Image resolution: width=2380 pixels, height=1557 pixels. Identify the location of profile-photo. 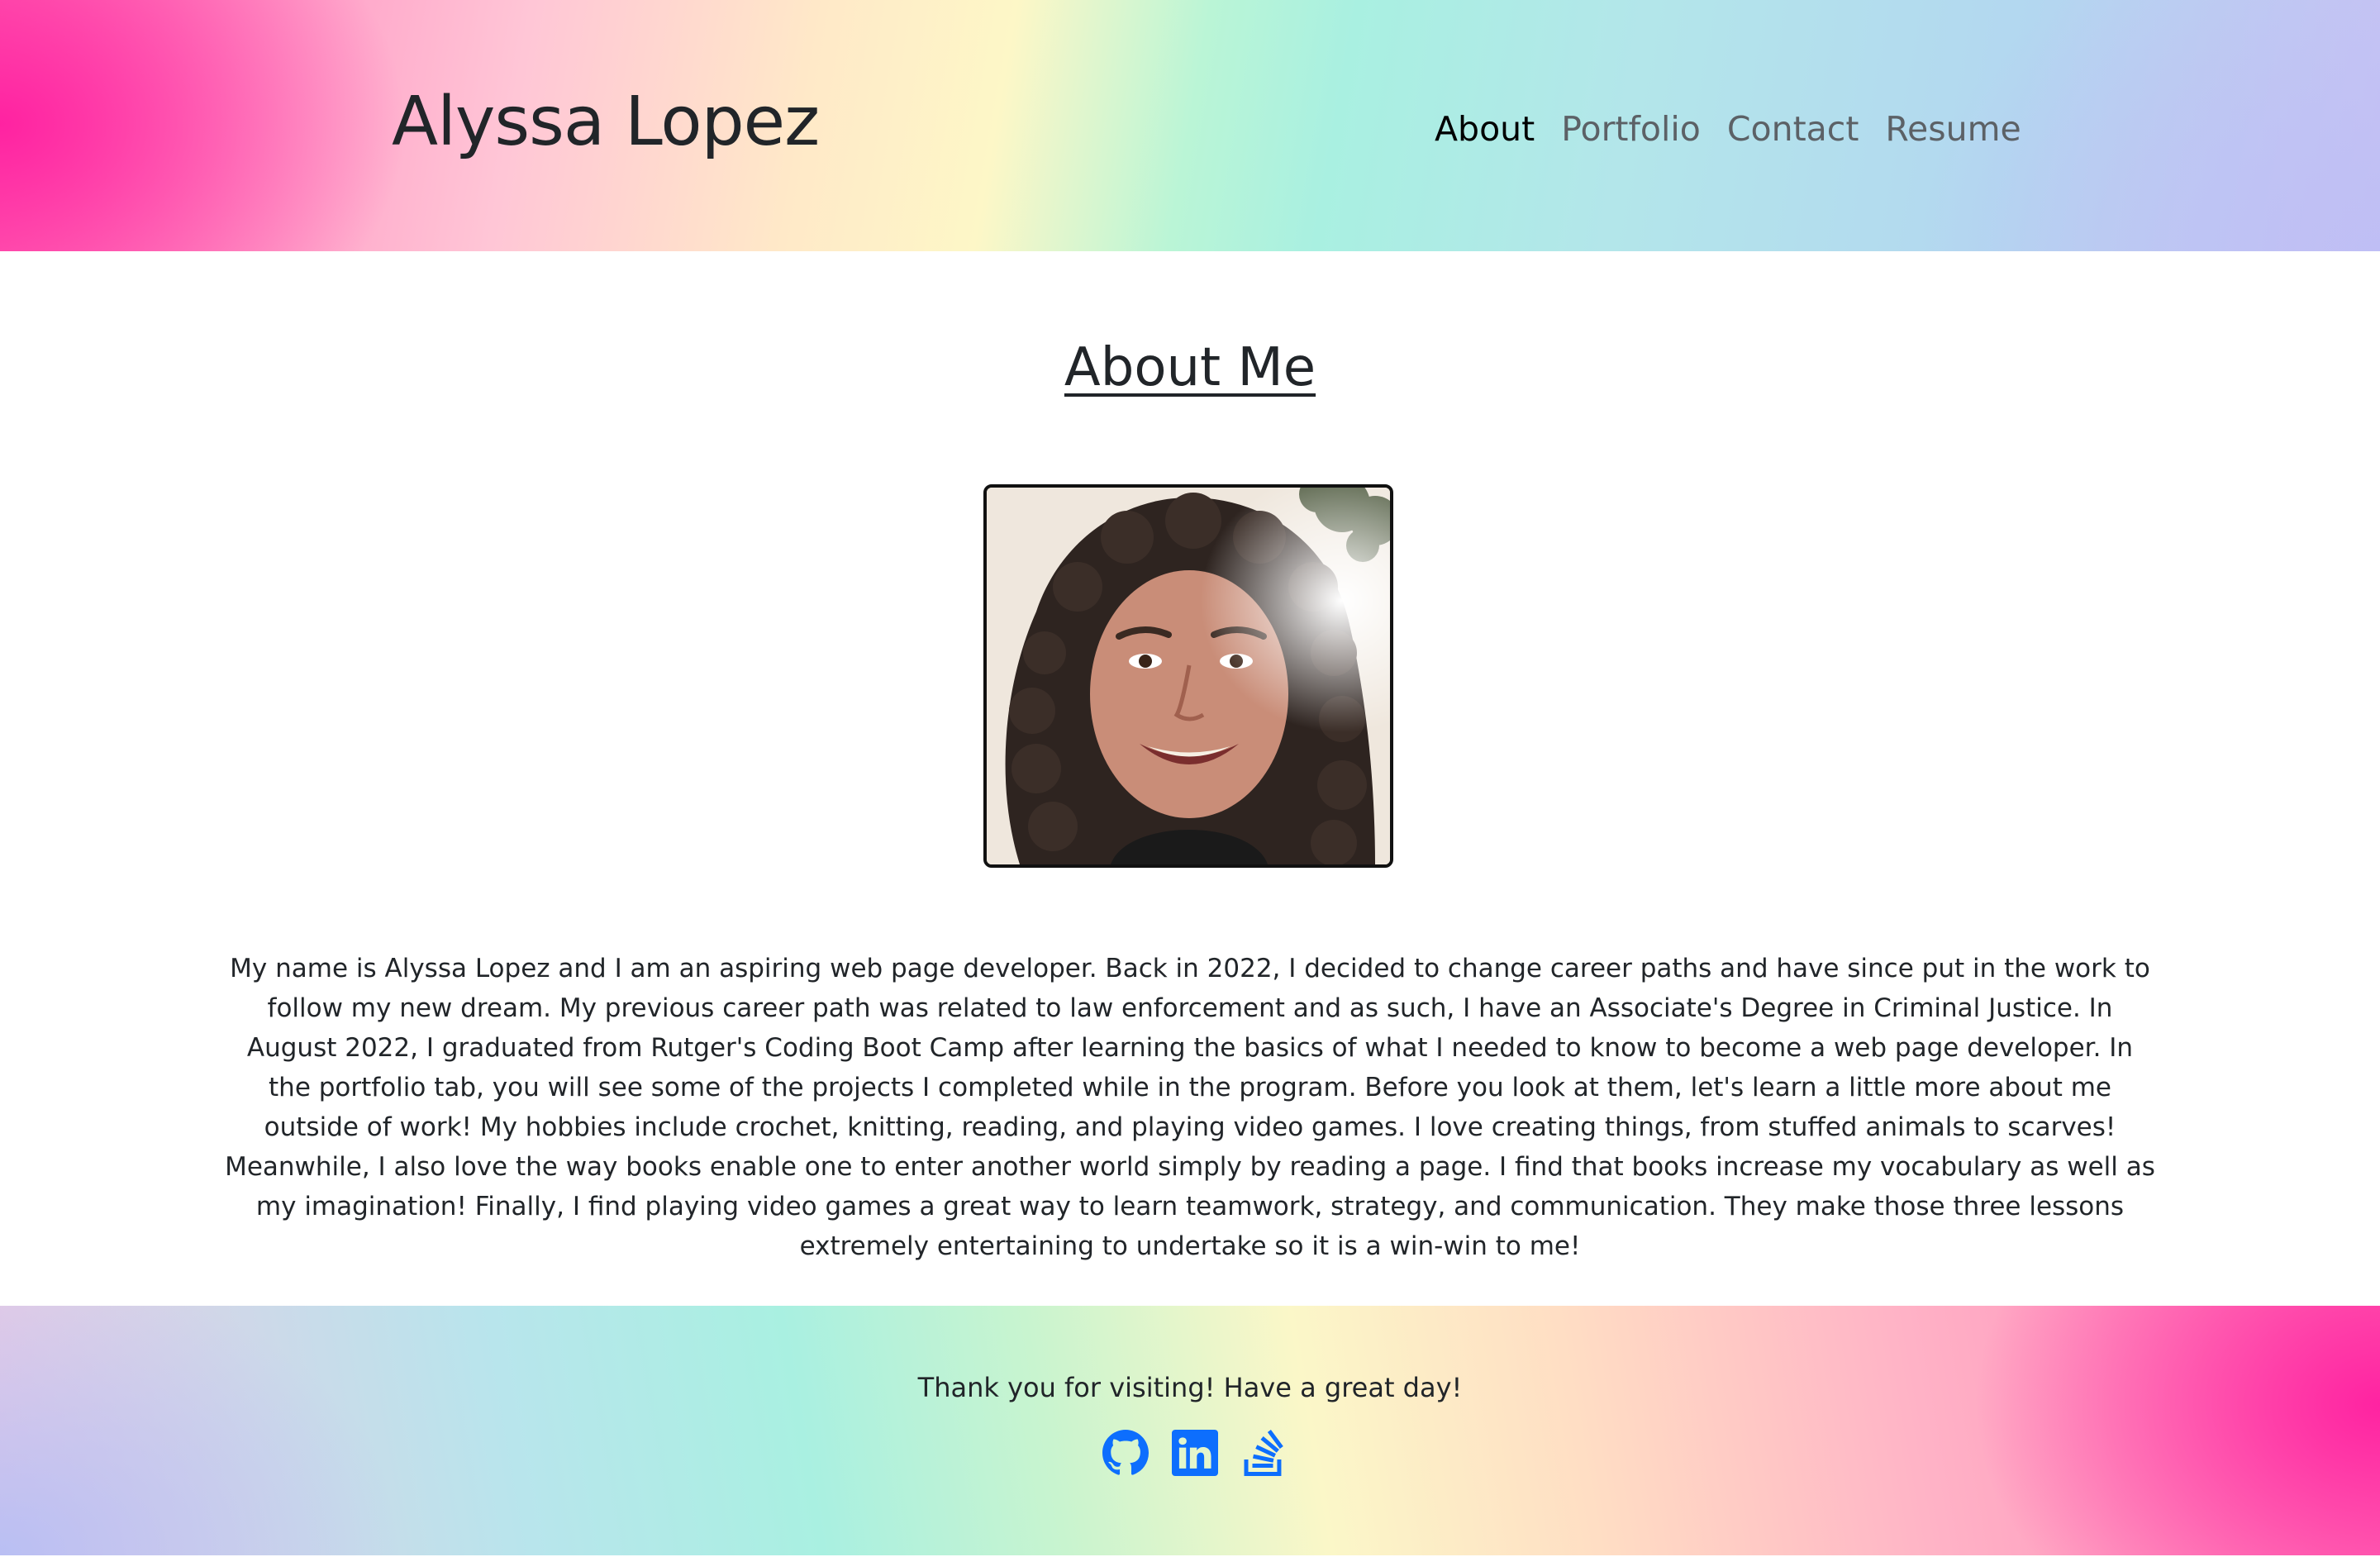
(1188, 676).